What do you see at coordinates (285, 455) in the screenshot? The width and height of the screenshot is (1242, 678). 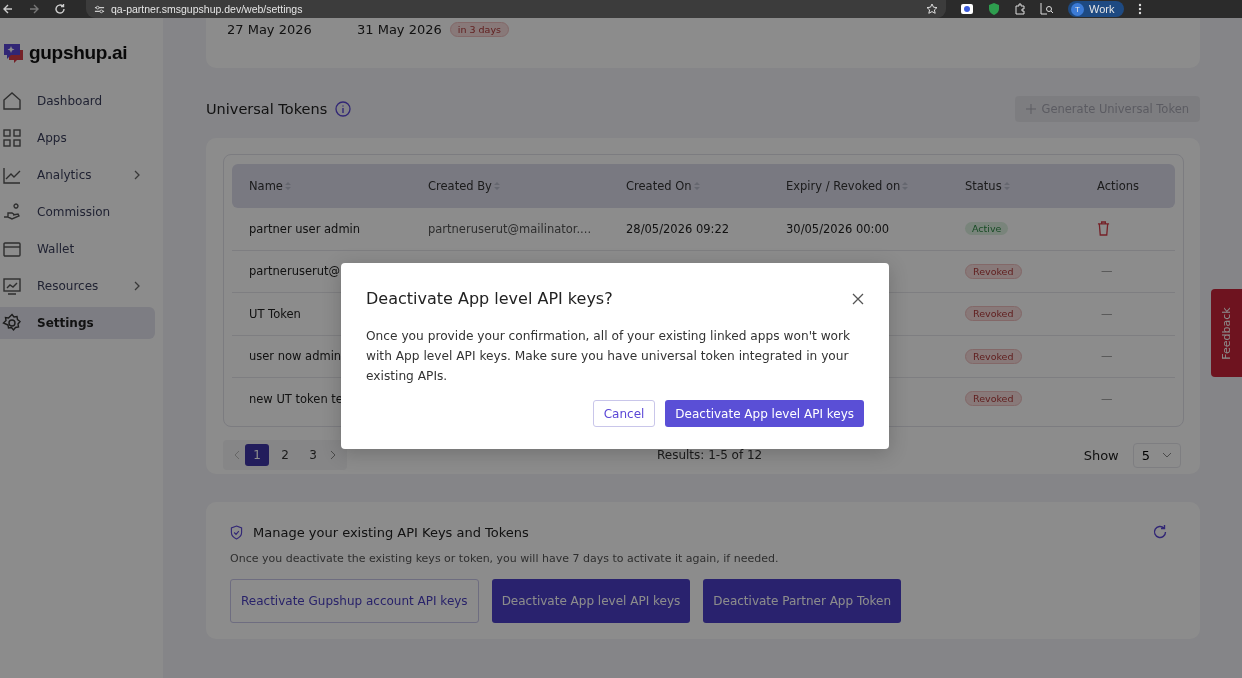 I see `page-button: 2` at bounding box center [285, 455].